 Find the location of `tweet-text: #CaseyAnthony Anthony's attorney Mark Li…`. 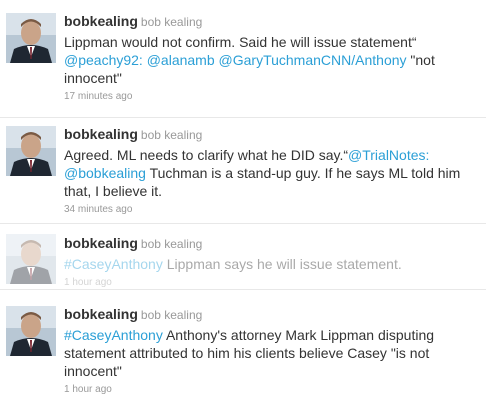

tweet-text: #CaseyAnthony Anthony's attorney Mark Li… is located at coordinates (273, 353).